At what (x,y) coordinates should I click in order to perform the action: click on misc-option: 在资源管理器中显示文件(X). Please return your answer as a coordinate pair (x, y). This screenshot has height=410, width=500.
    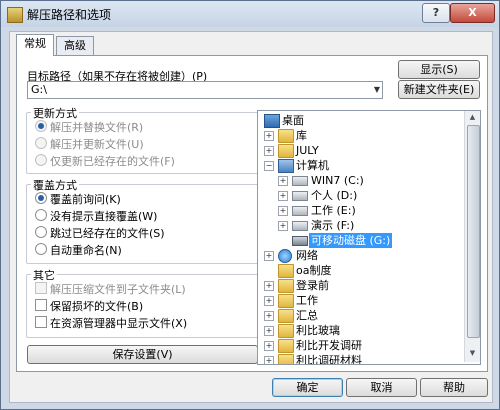
    Looking at the image, I should click on (111, 323).